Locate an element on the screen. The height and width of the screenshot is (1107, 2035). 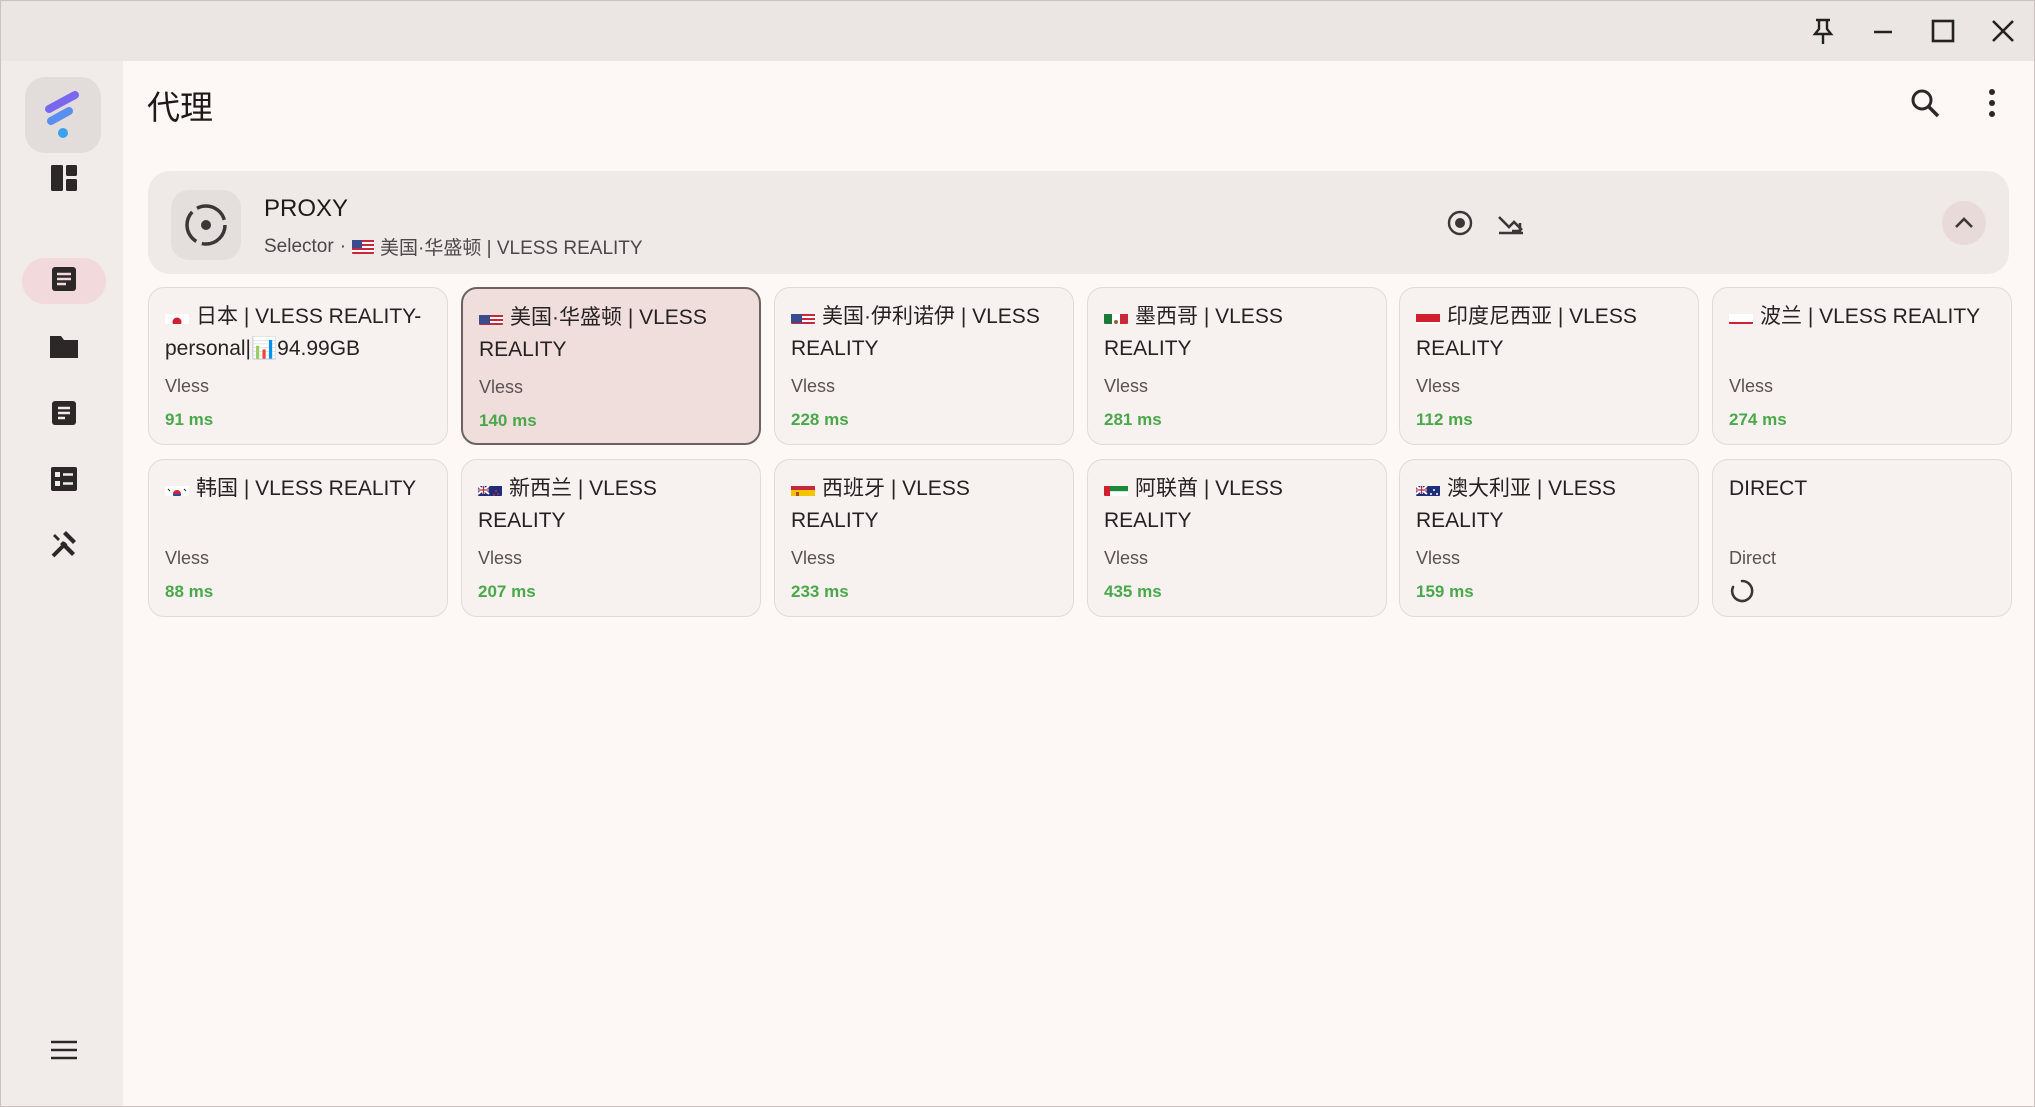
proxy-card: 波兰 | VLESS REALITY Vless 274 ms is located at coordinates (1862, 366).